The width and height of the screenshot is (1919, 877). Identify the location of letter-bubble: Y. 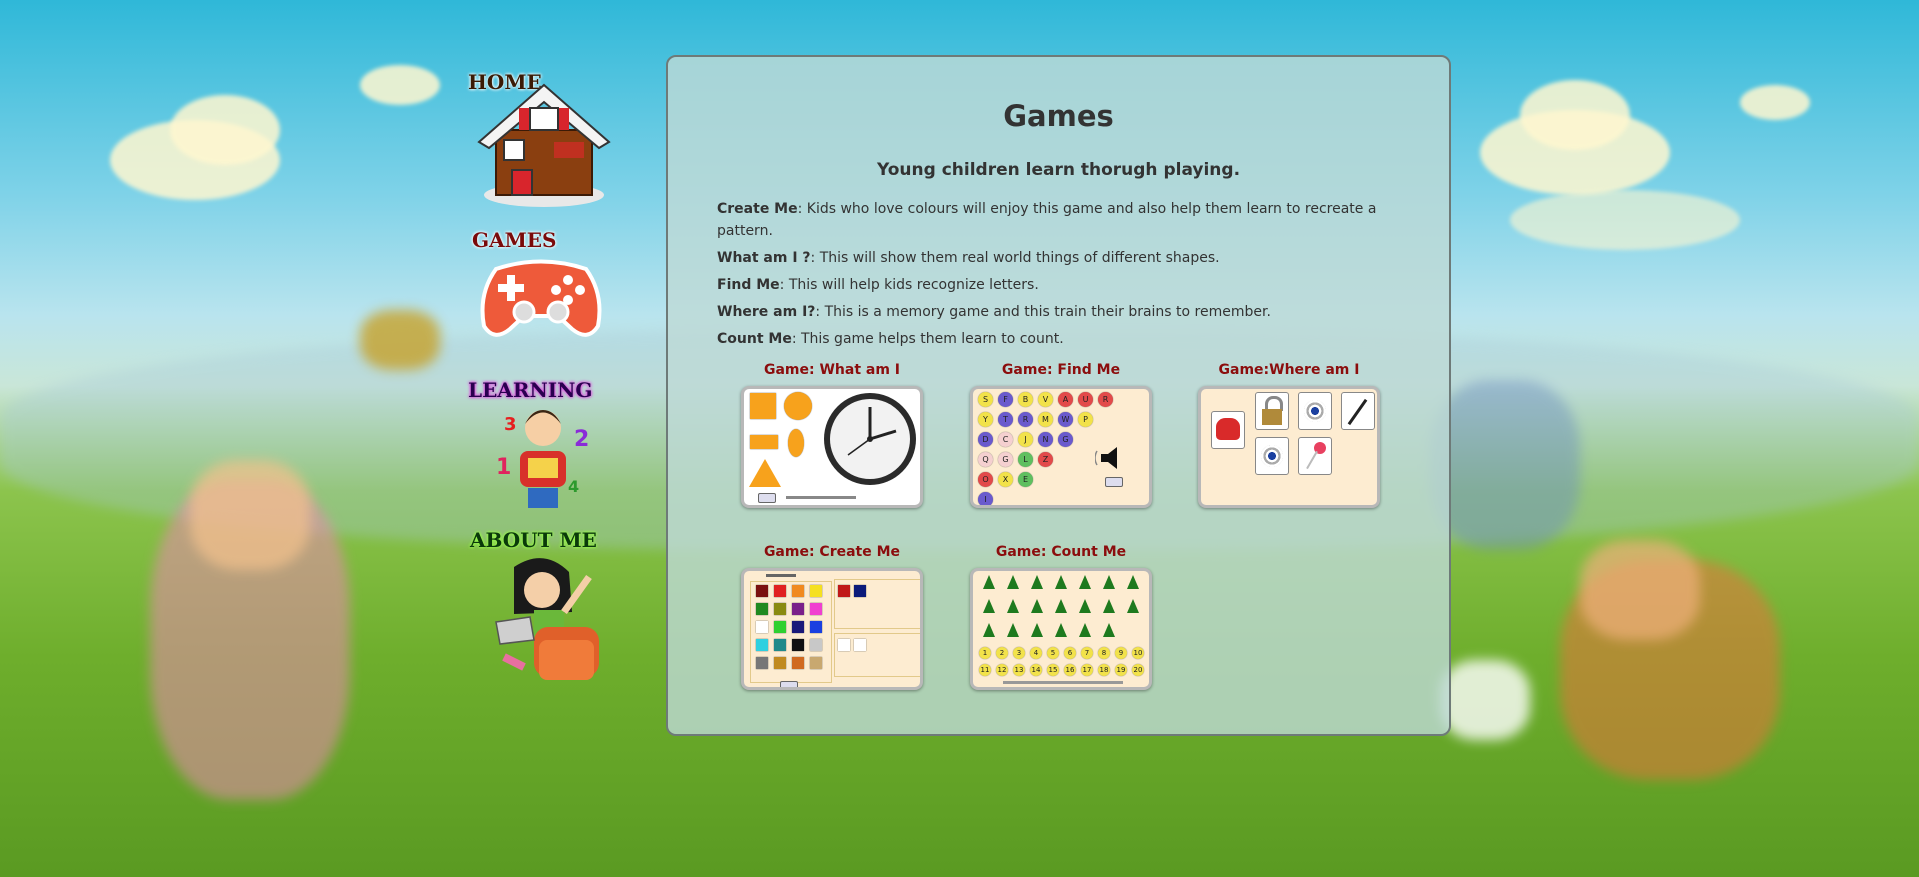
(985, 419).